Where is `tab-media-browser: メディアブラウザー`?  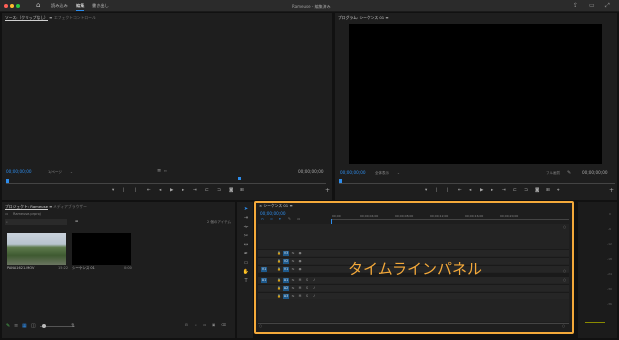 tab-media-browser: メディアブラウザー is located at coordinates (70, 207).